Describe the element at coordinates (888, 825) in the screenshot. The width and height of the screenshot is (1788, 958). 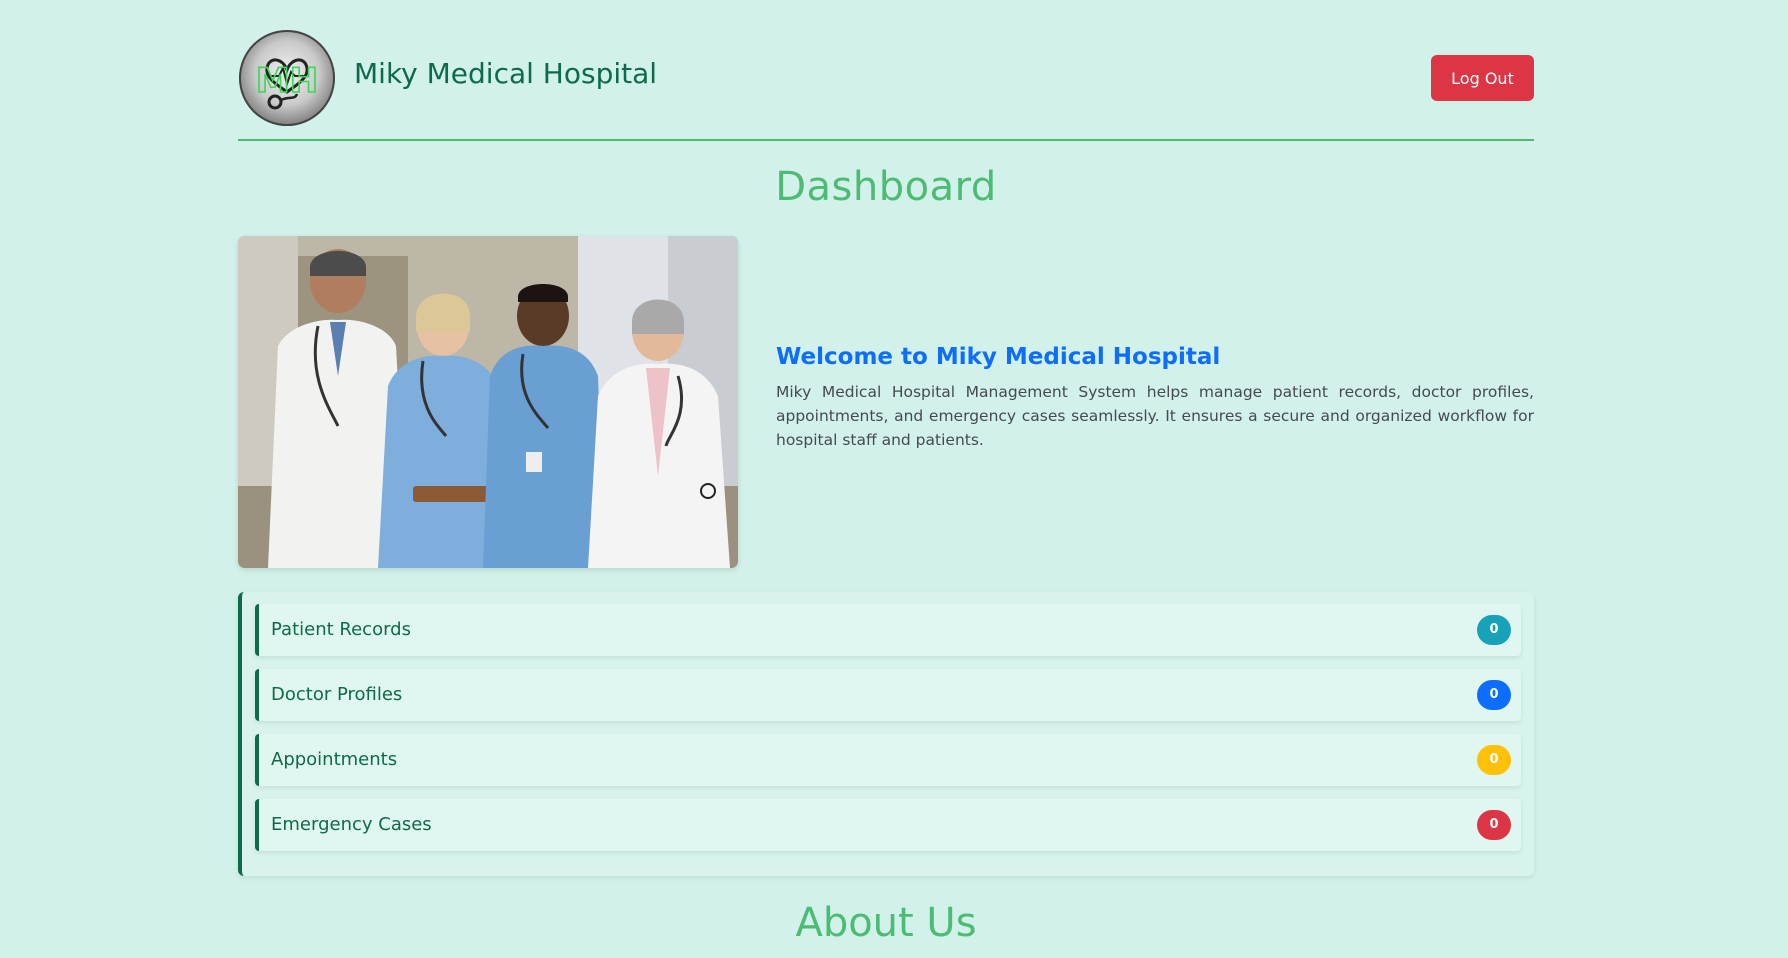
I see `stat-row-emergency-cases: Emergency Cases 0` at that location.